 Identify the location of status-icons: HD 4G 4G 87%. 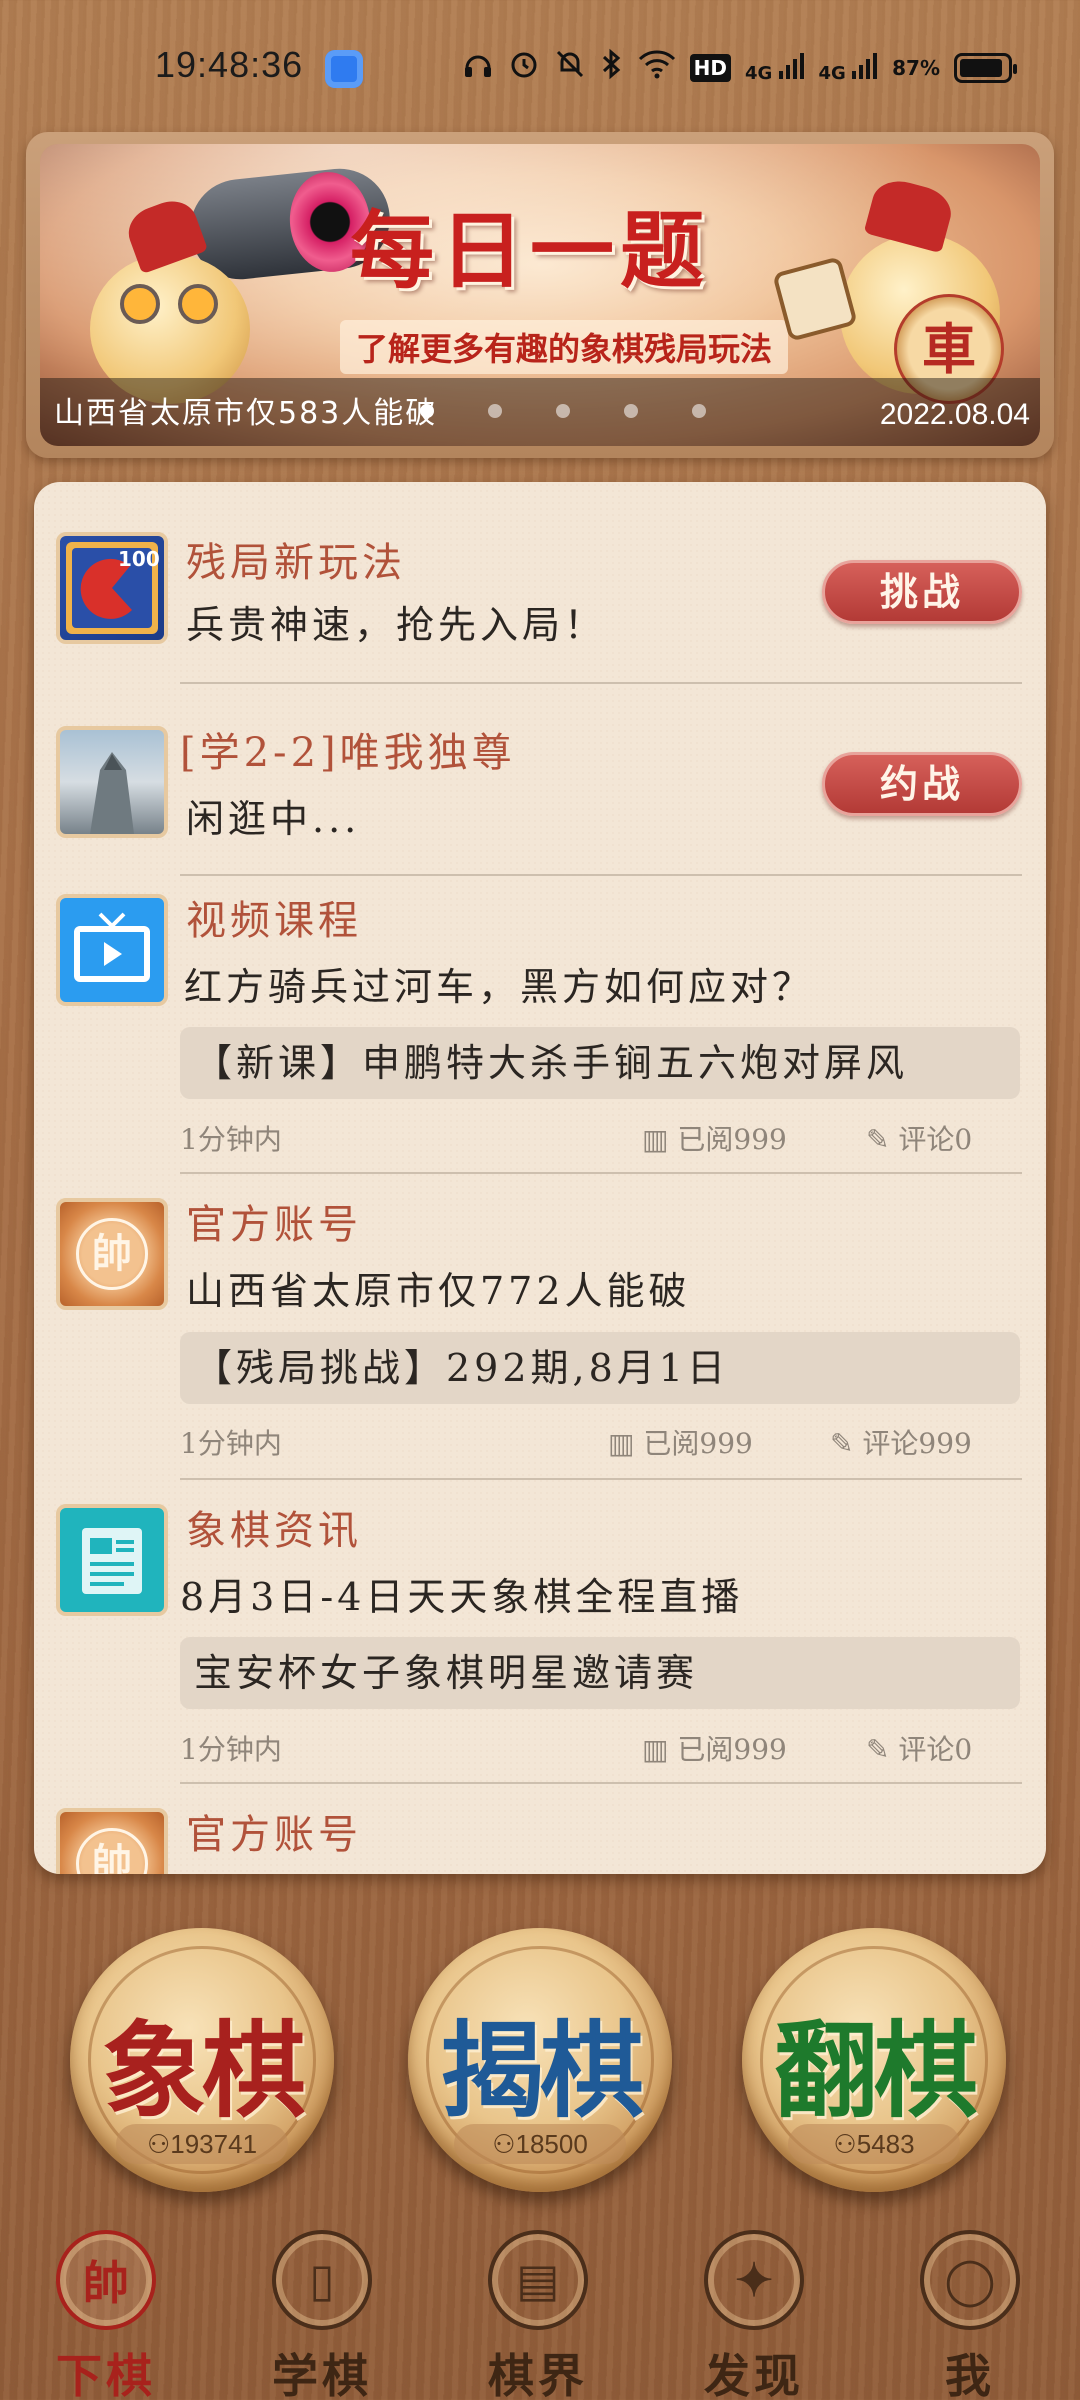
(739, 67).